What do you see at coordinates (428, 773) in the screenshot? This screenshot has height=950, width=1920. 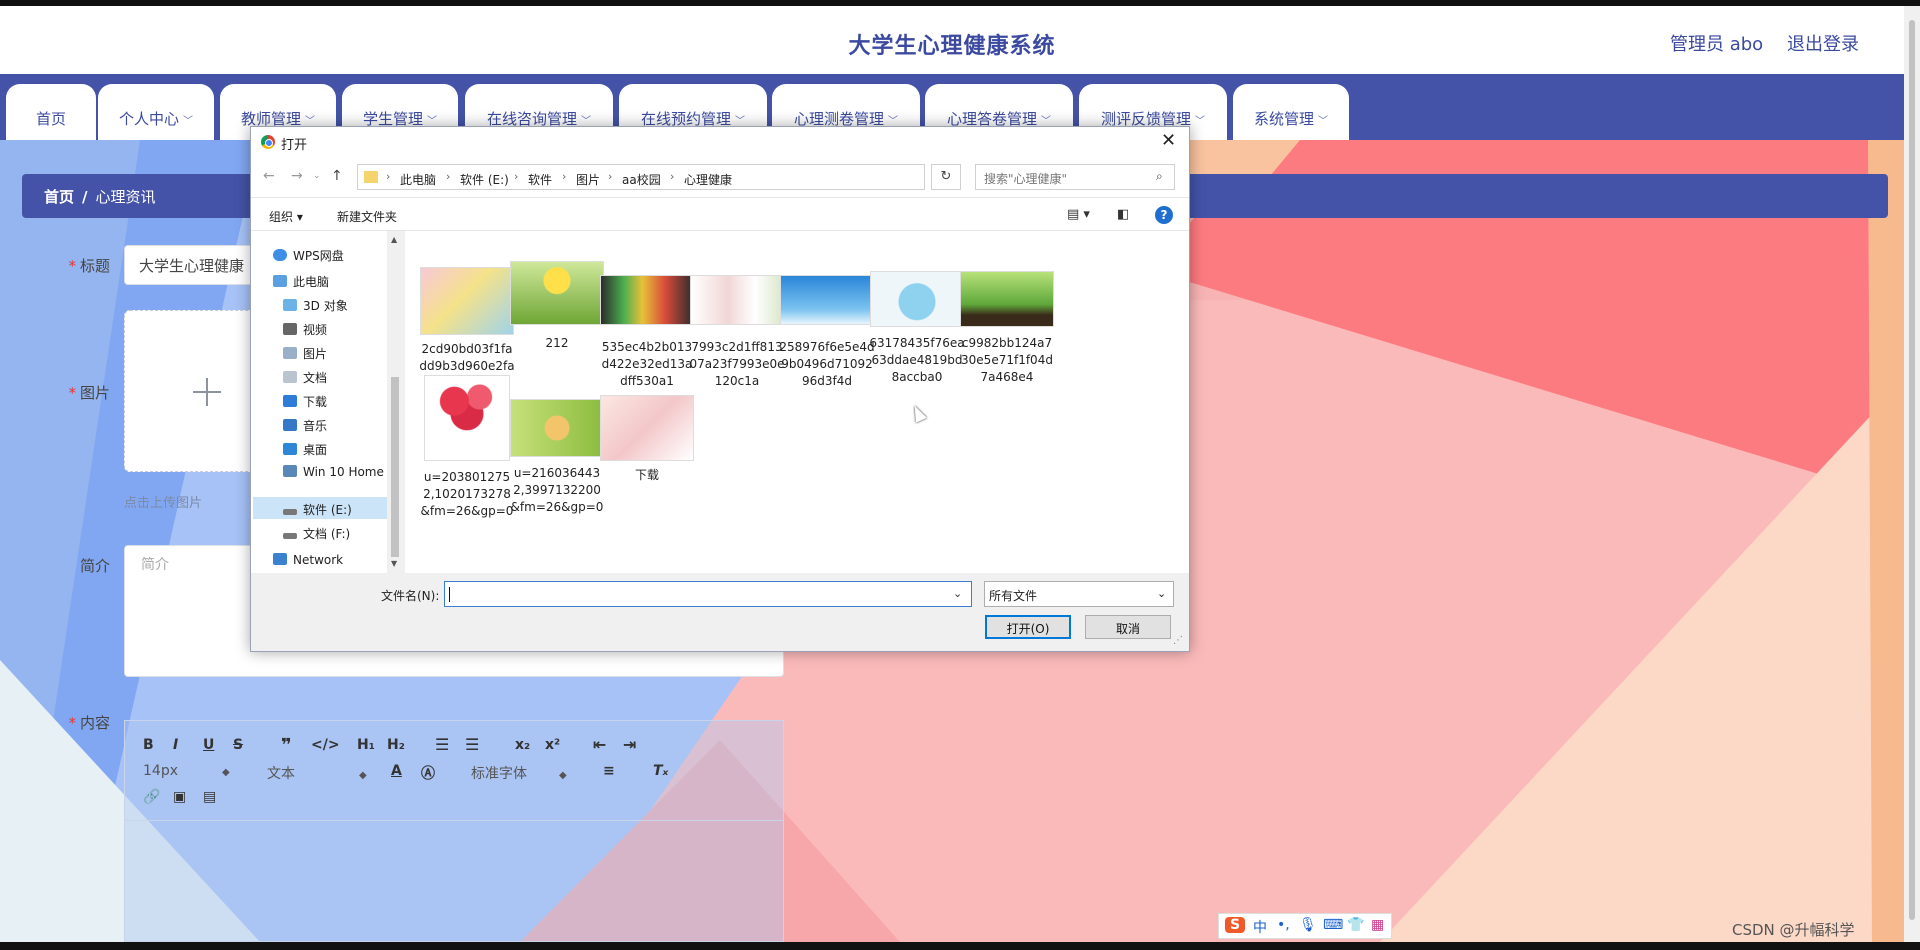 I see `background-color-button: Ⓐ` at bounding box center [428, 773].